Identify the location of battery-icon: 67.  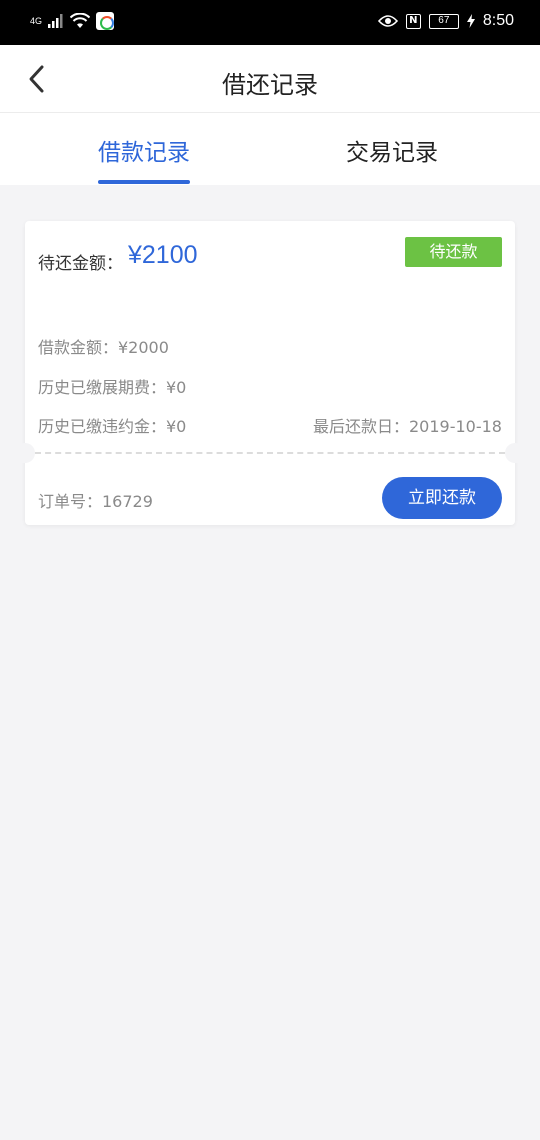
(443, 21).